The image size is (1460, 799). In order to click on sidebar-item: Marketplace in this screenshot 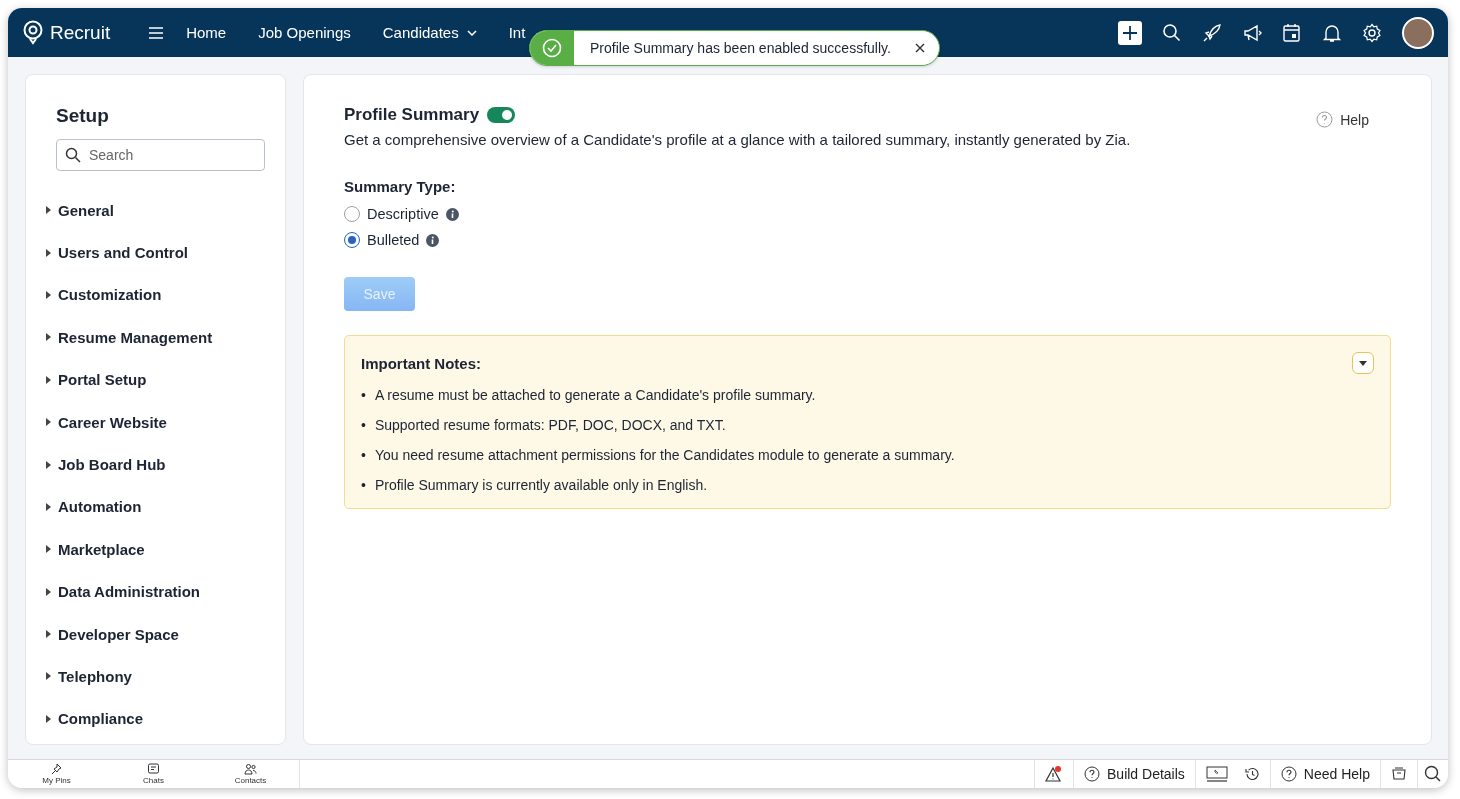, I will do `click(101, 549)`.